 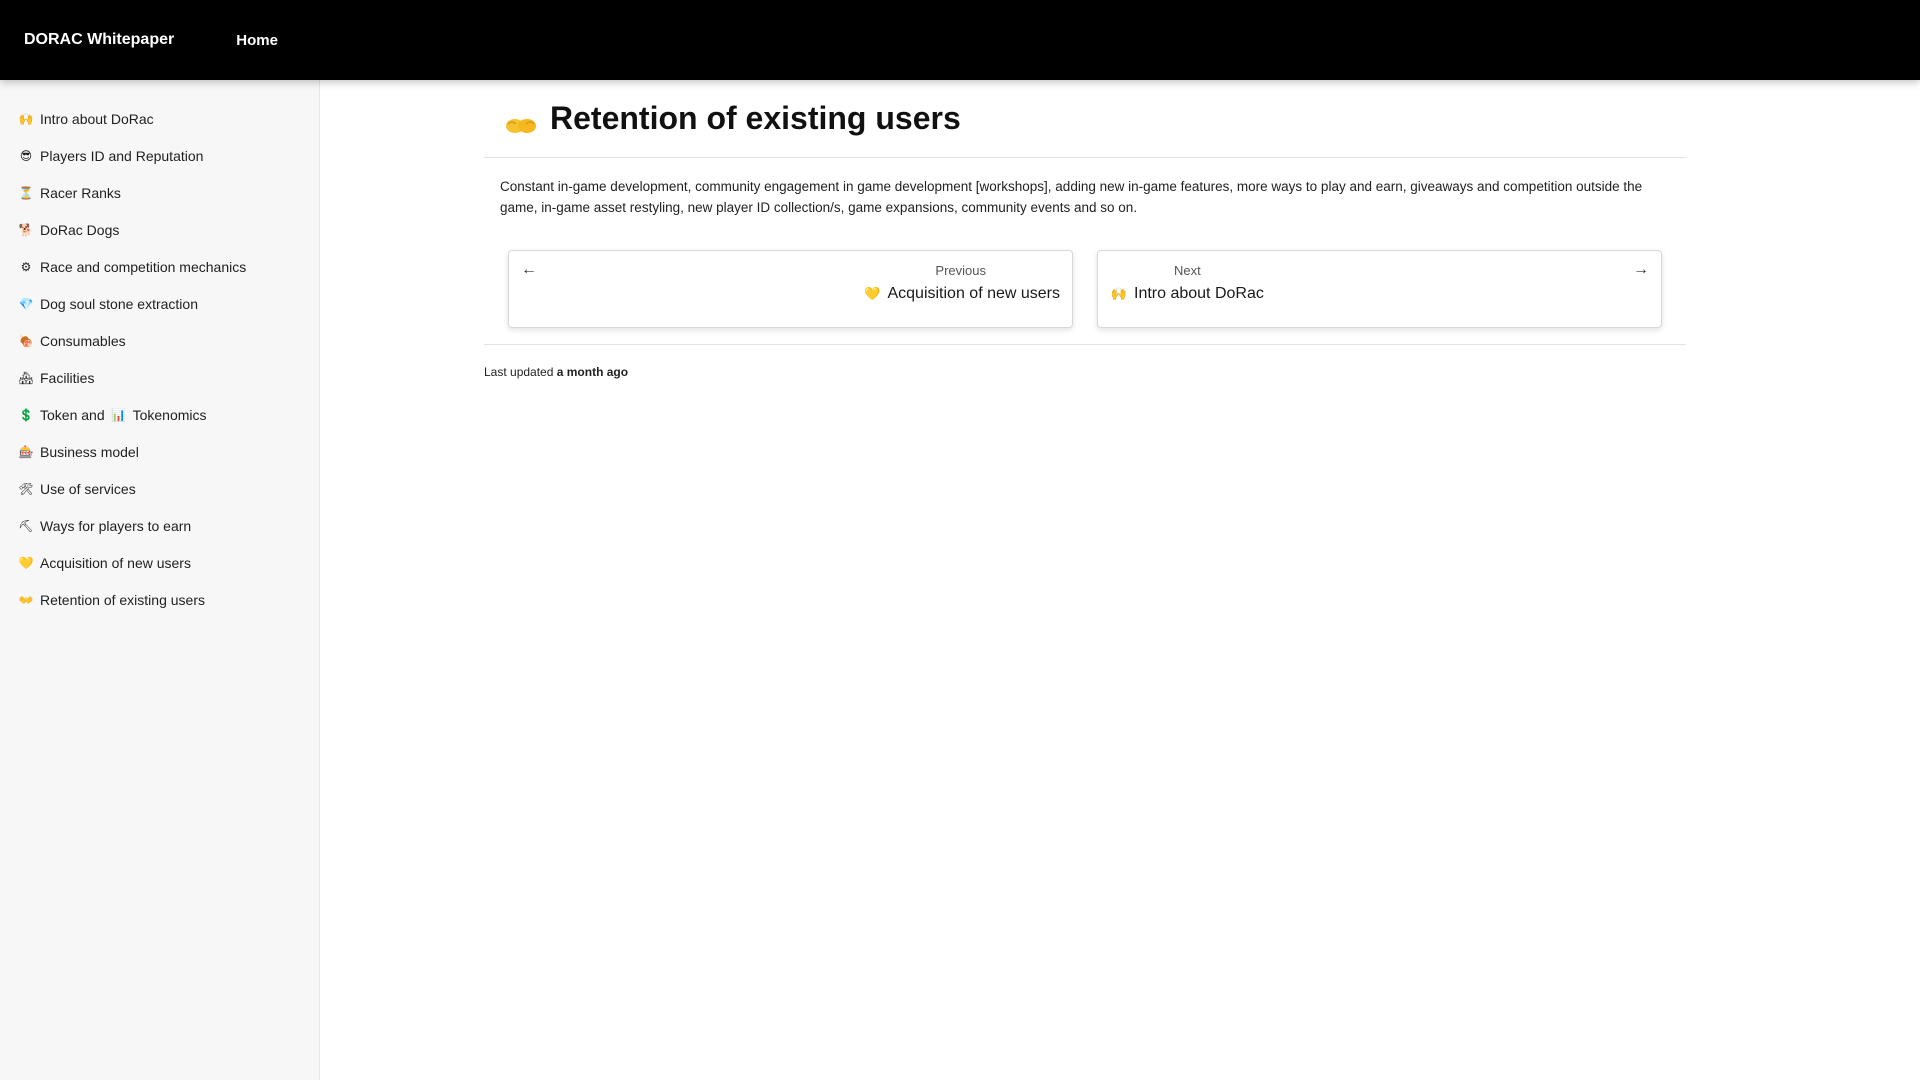 I want to click on previous-title-text: Acquisition of new users, so click(x=973, y=293).